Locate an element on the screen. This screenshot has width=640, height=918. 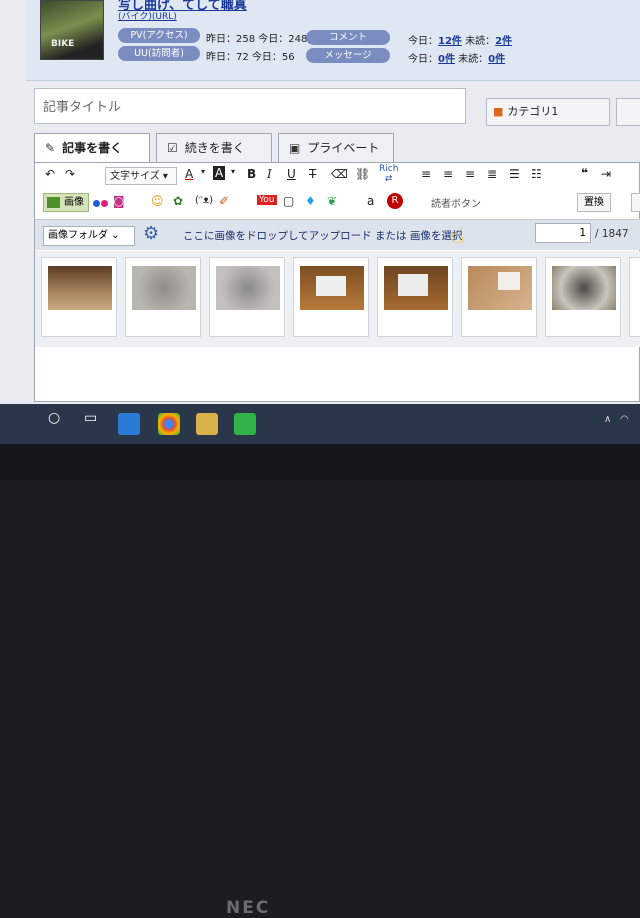
folder-icon: ■ is located at coordinates (498, 111).